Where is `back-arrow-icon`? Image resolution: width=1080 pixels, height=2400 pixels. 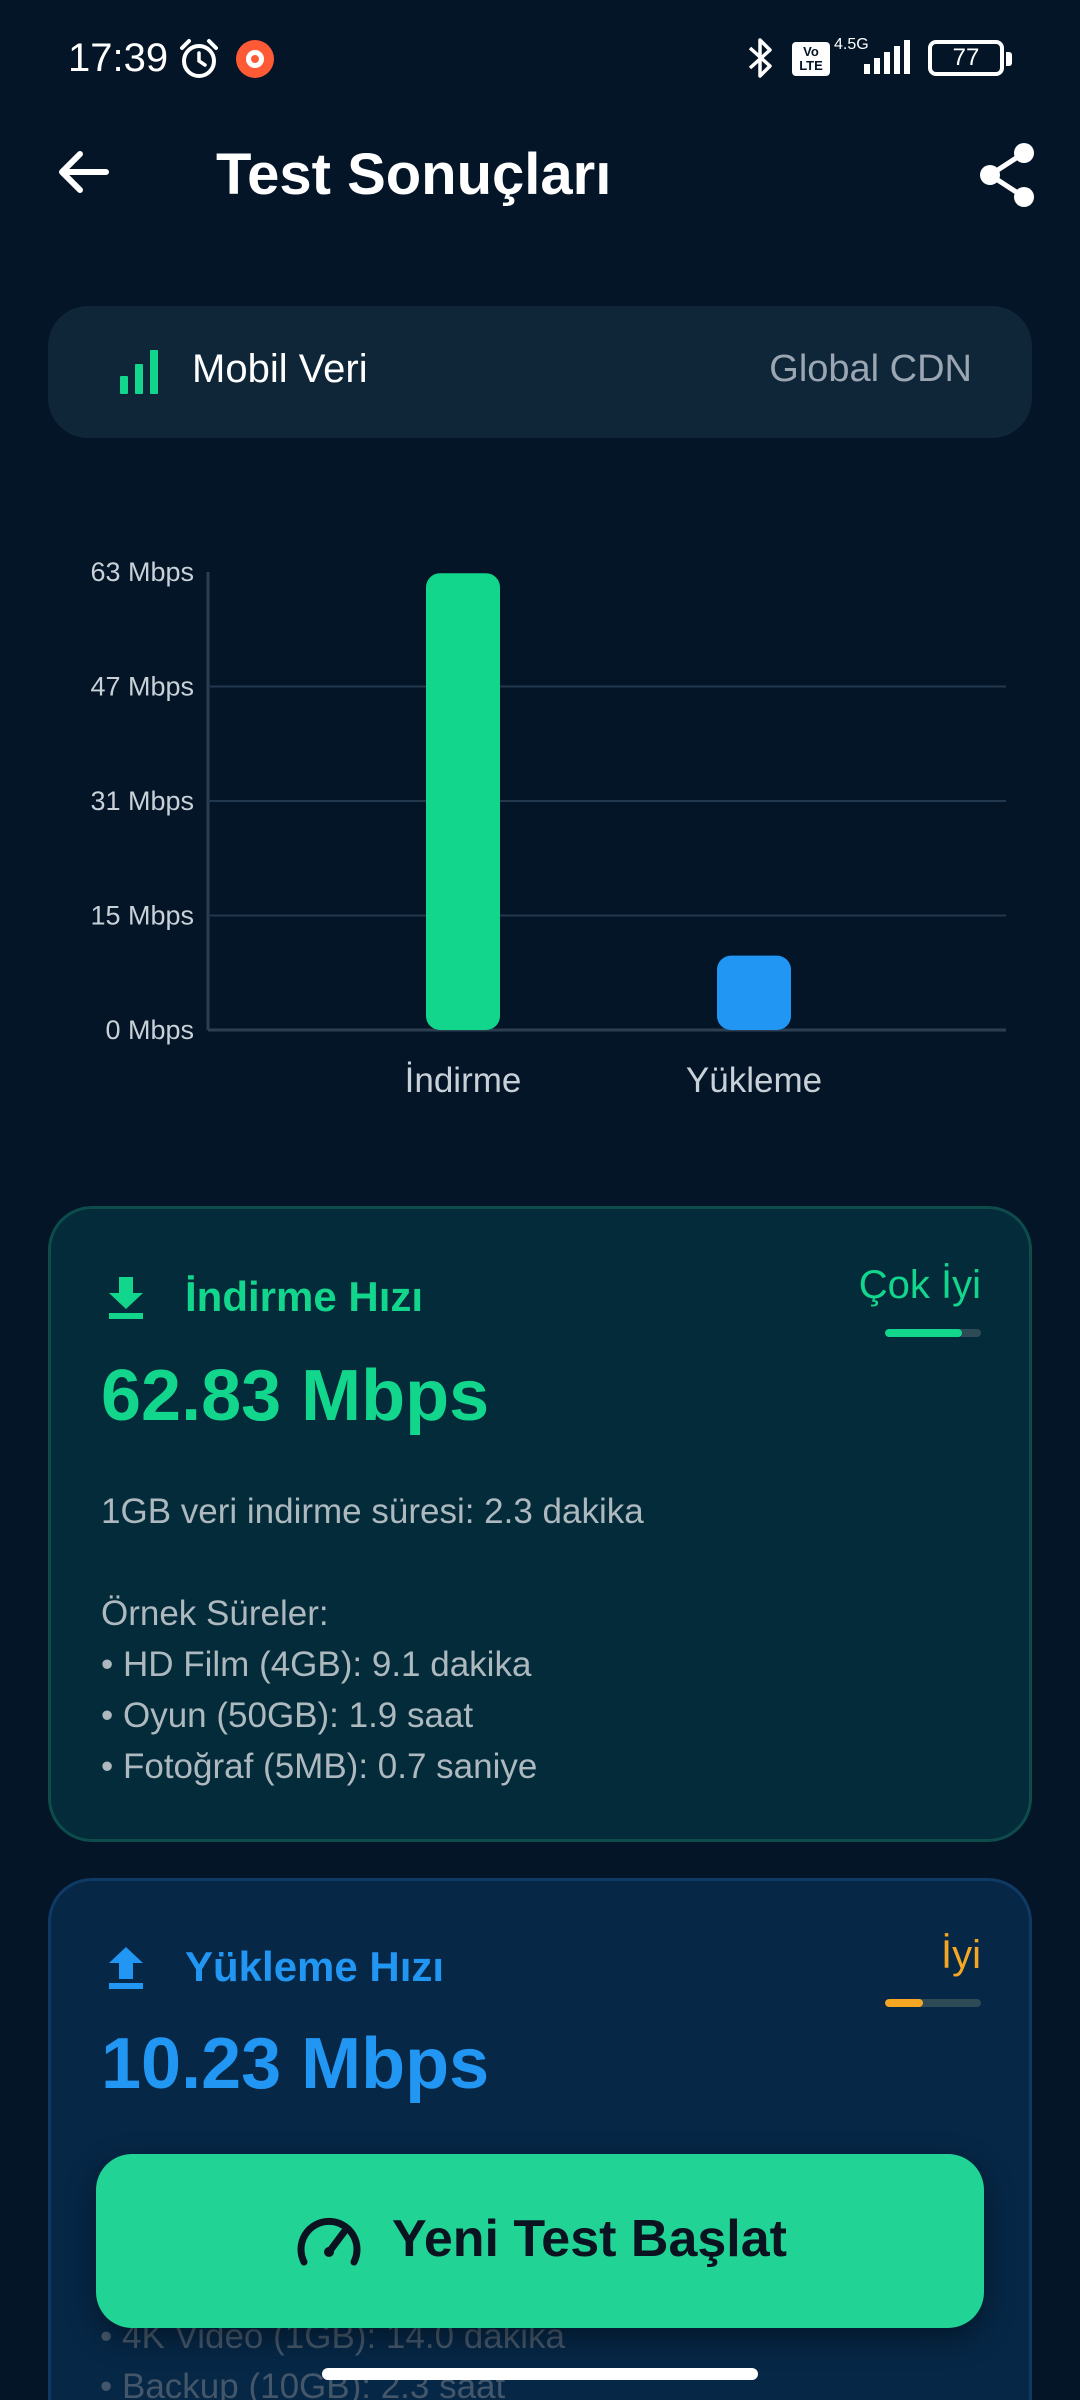 back-arrow-icon is located at coordinates (84, 172).